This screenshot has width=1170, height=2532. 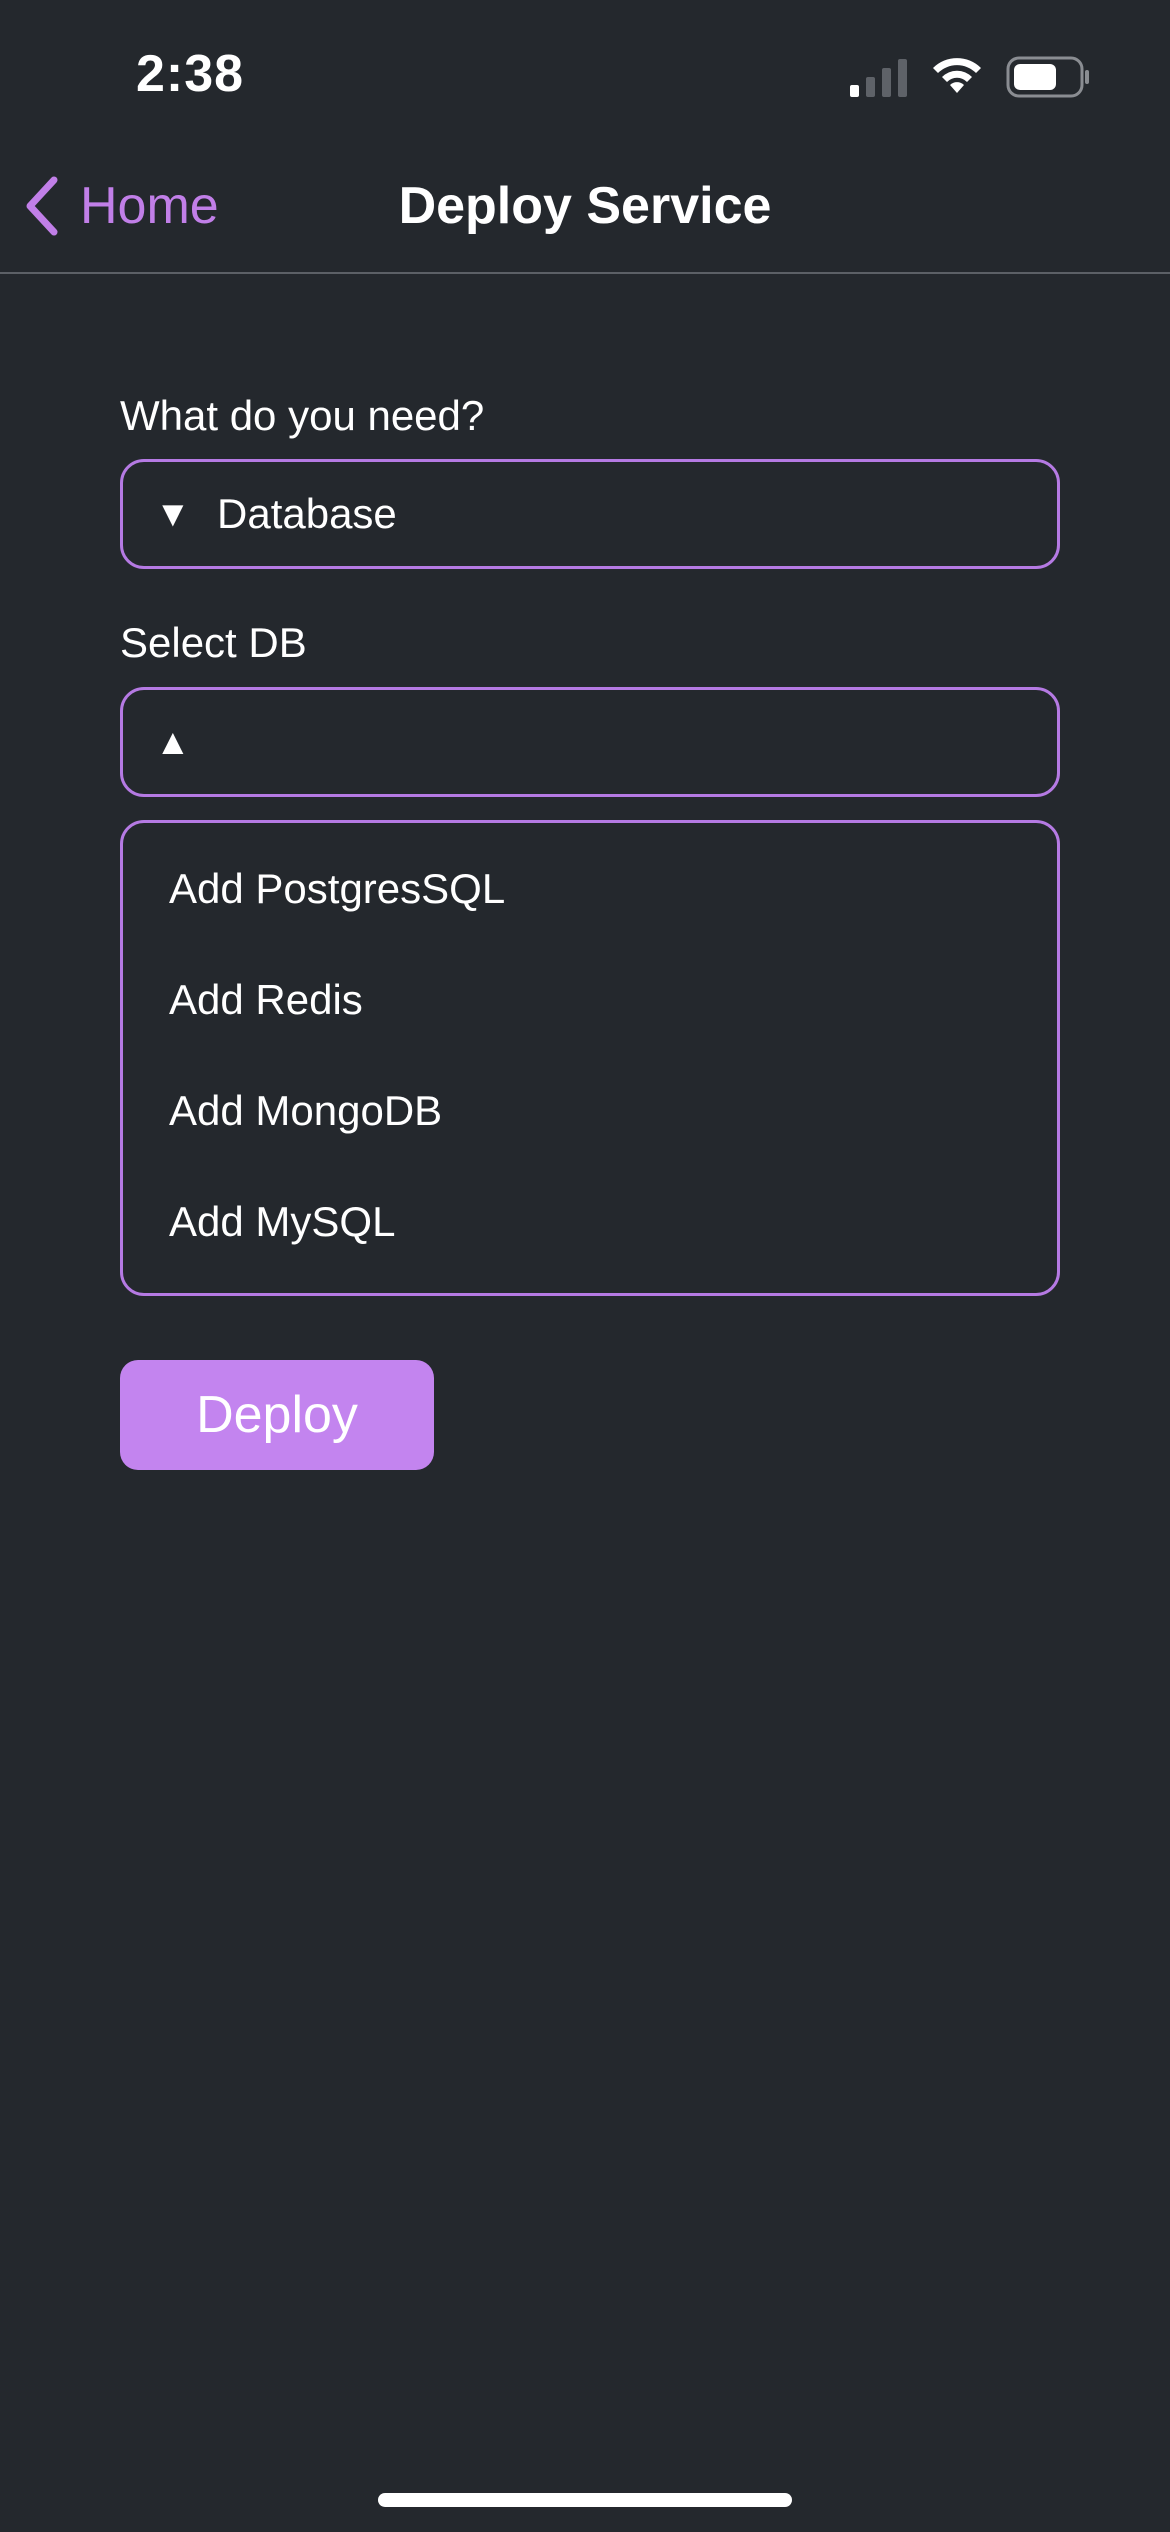 What do you see at coordinates (213, 642) in the screenshot?
I see `select-db-label: Select DB` at bounding box center [213, 642].